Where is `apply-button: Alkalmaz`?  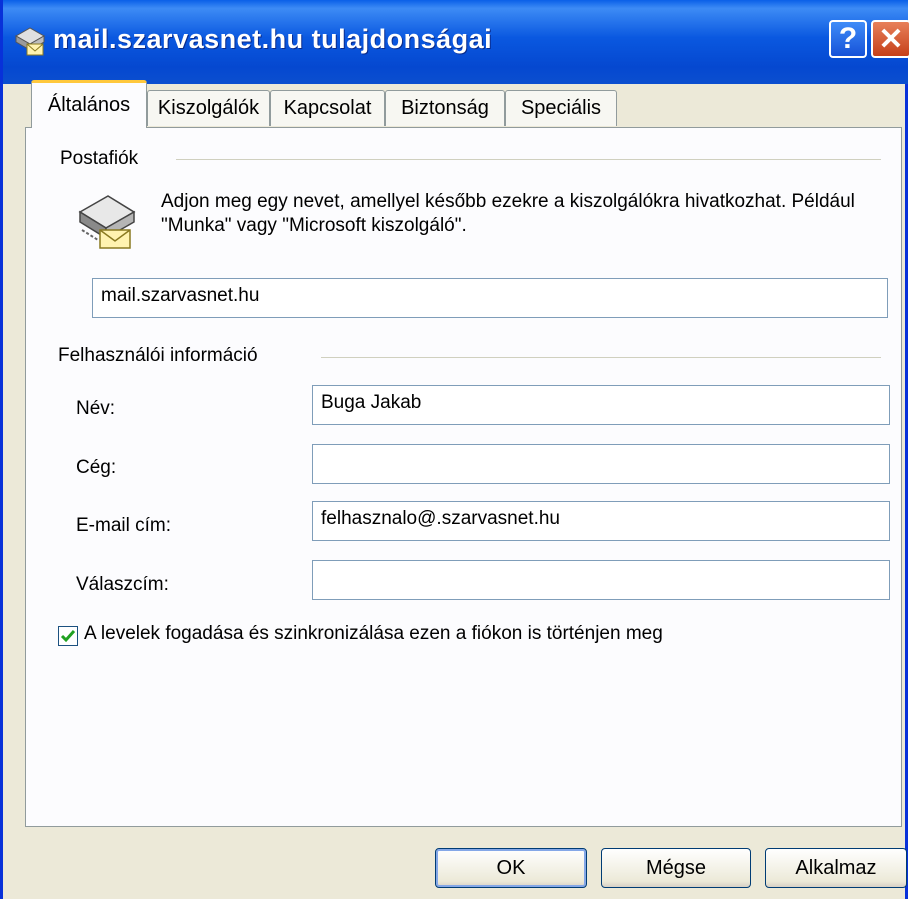 apply-button: Alkalmaz is located at coordinates (836, 868).